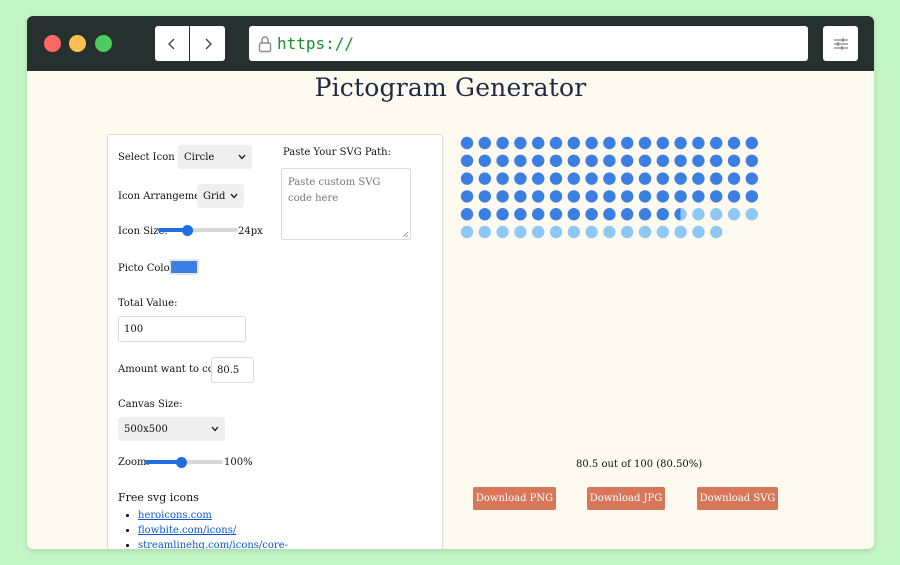 This screenshot has height=565, width=900. I want to click on download-svg-button: Download SVG, so click(737, 498).